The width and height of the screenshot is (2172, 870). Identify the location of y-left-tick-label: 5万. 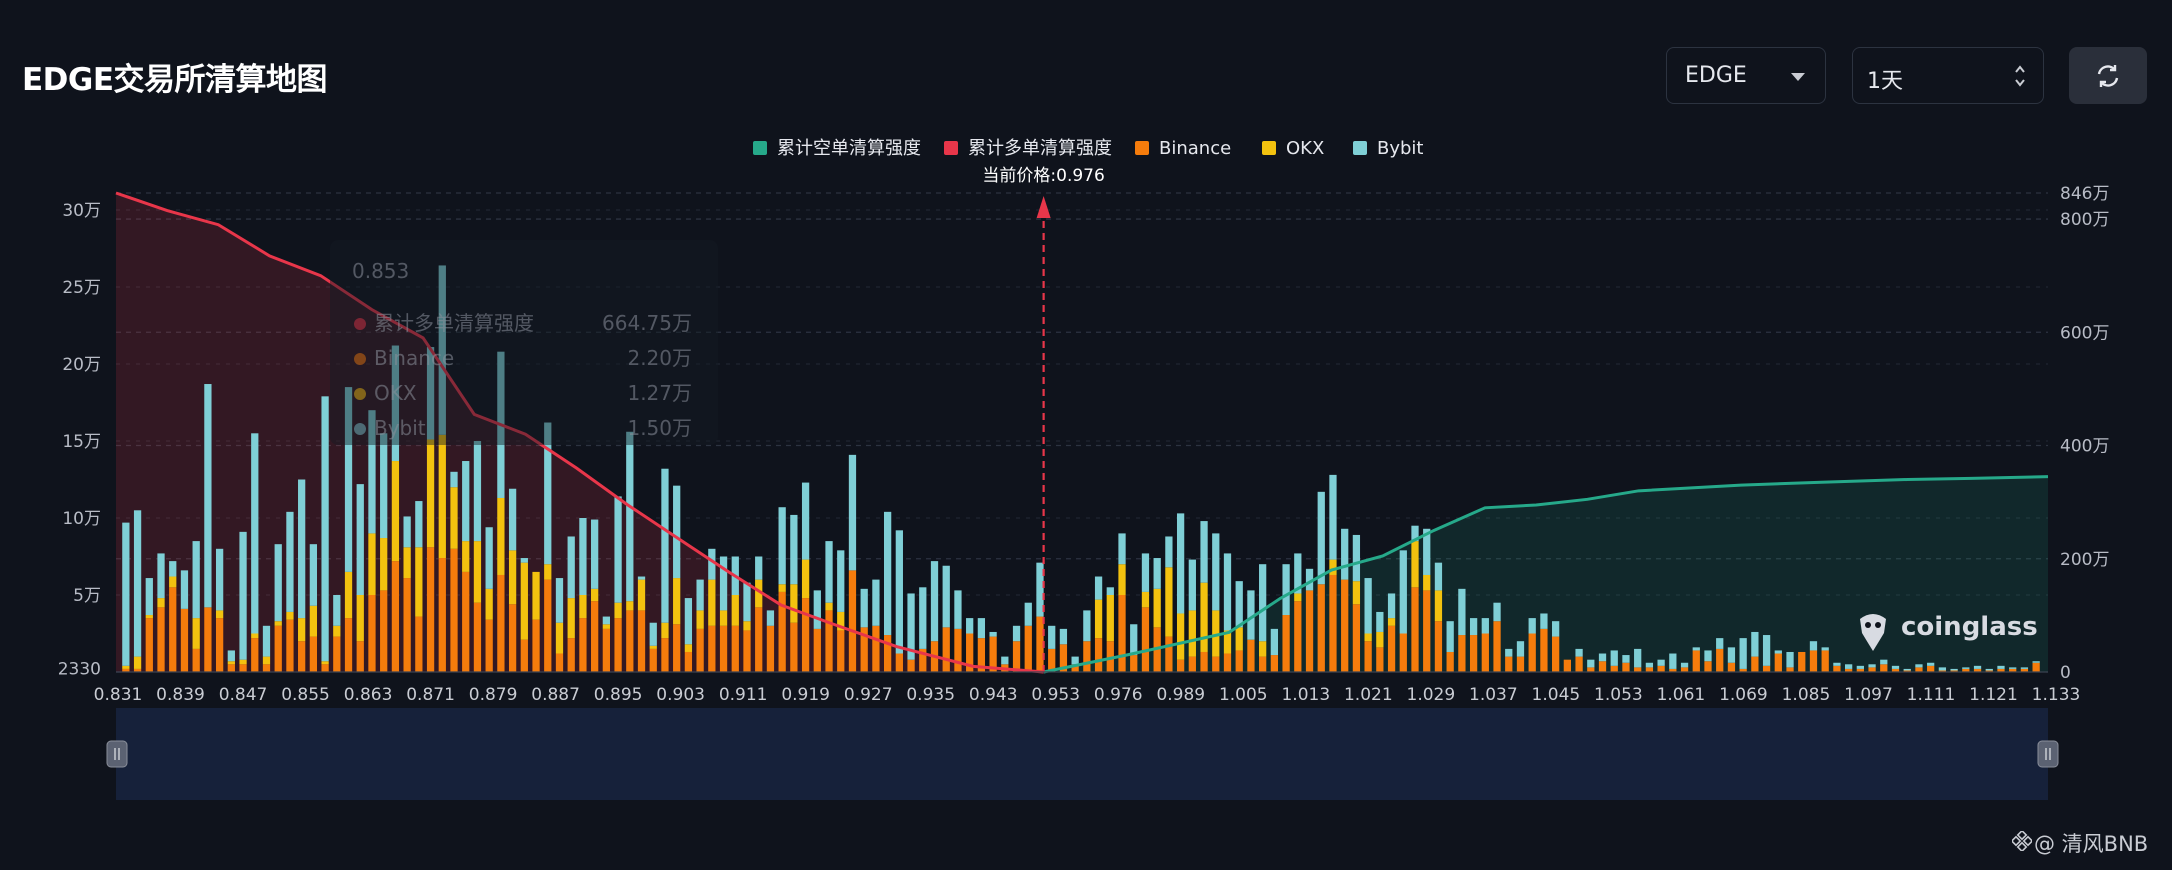
(87, 596).